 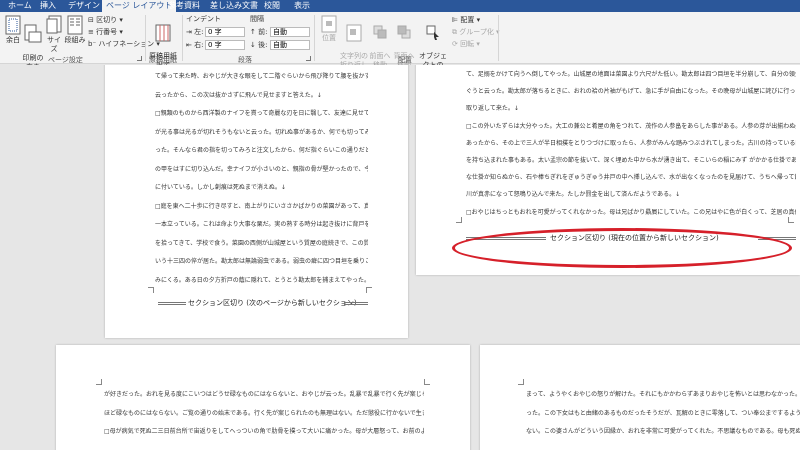 I want to click on selection-pane-icon, so click(x=432, y=32).